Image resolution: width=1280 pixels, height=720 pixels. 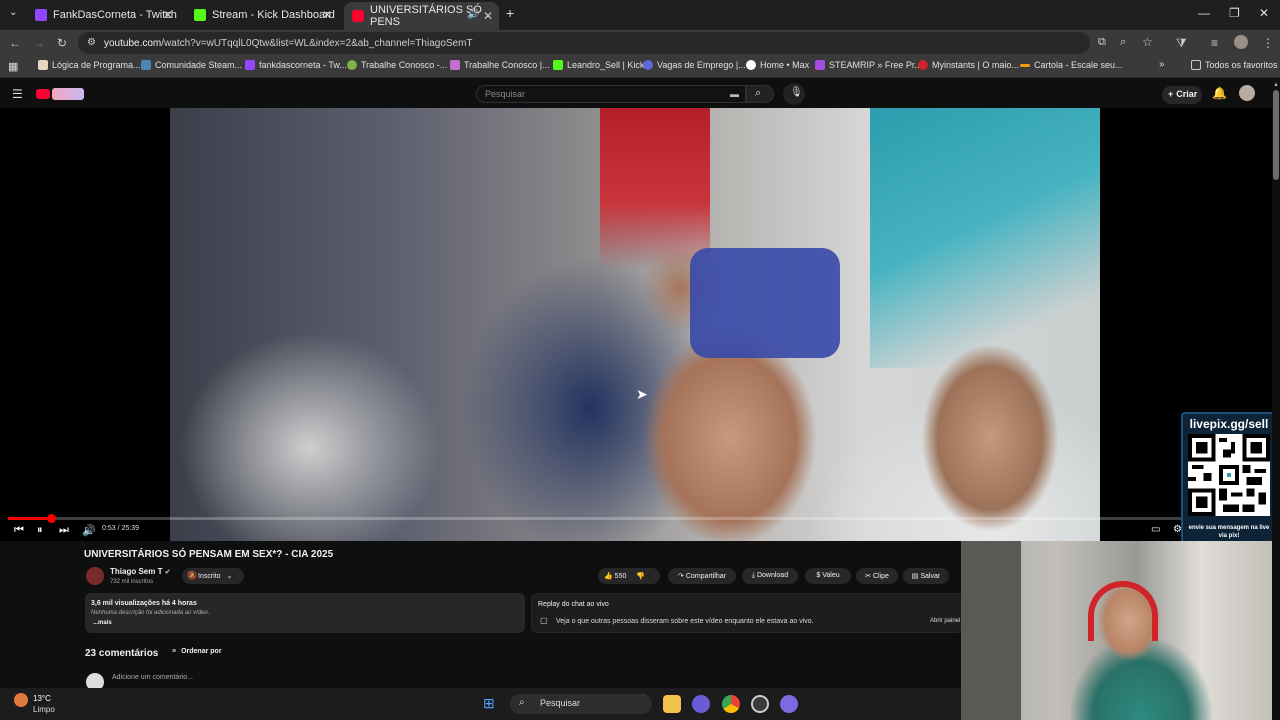 I want to click on voice-search-button: 🎙, so click(x=794, y=94).